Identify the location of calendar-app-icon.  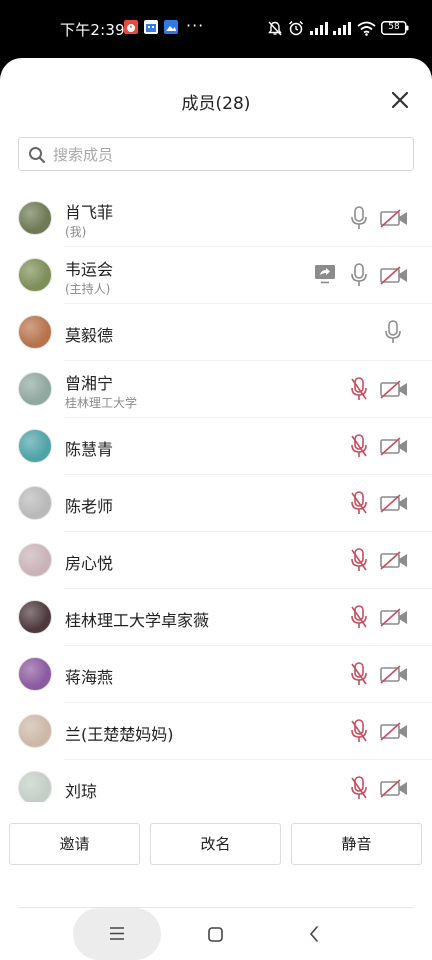
(151, 27).